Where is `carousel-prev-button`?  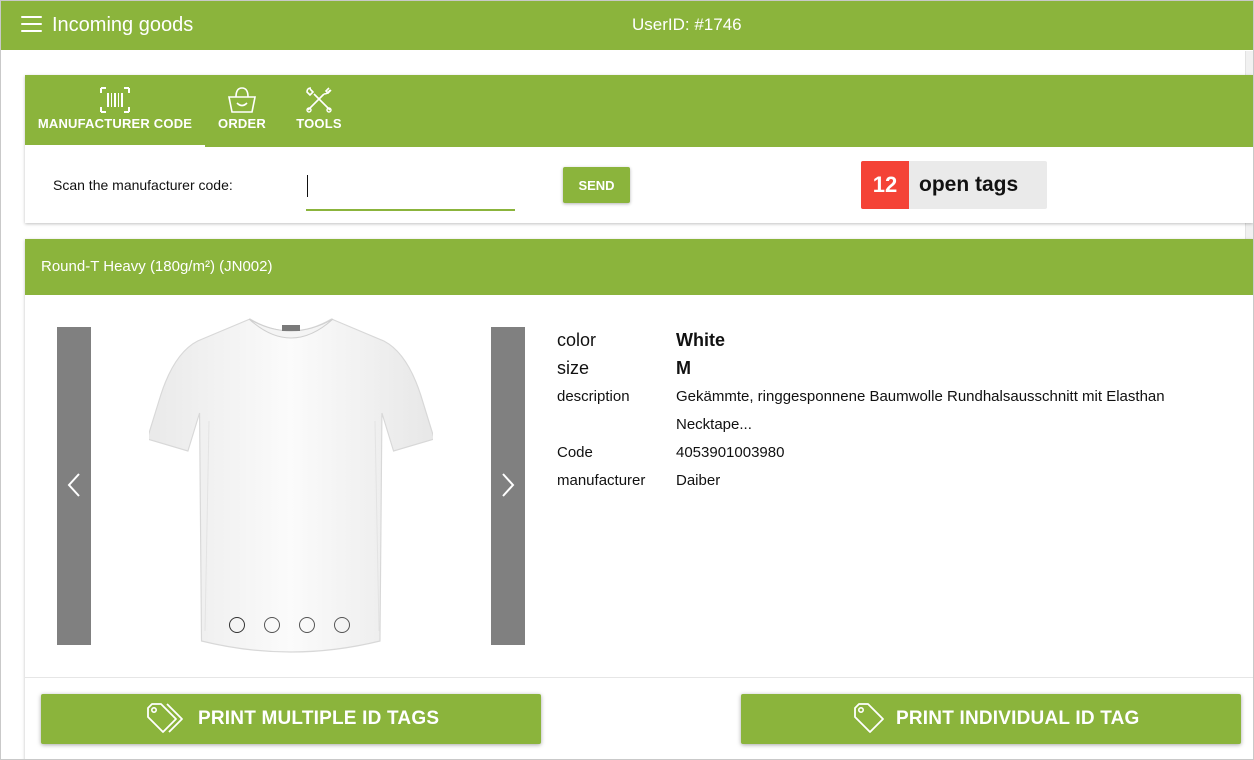
carousel-prev-button is located at coordinates (74, 486).